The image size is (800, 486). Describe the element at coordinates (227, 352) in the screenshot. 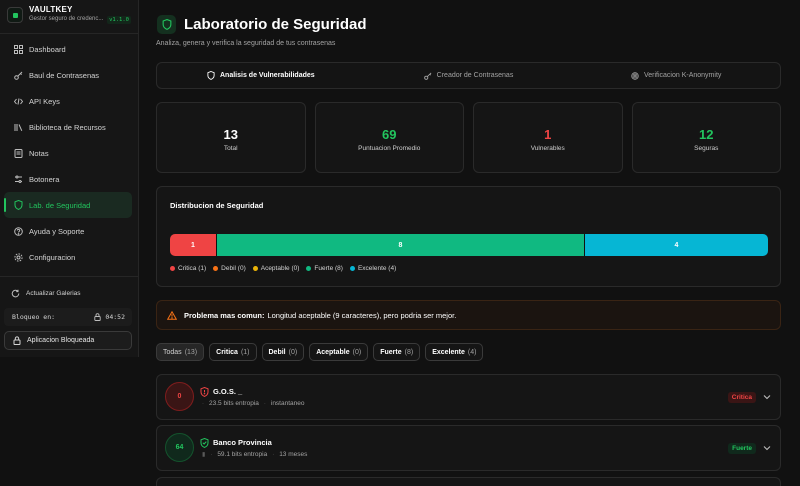

I see `filter-label: Critica` at that location.